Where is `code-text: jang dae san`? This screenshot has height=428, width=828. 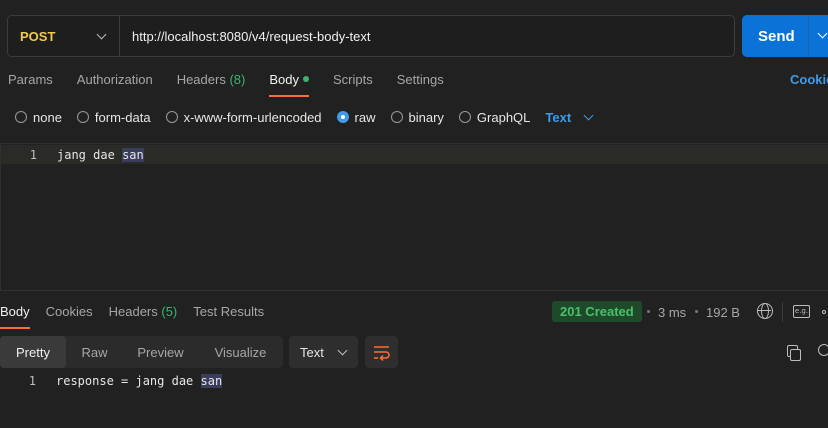 code-text: jang dae san is located at coordinates (100, 154).